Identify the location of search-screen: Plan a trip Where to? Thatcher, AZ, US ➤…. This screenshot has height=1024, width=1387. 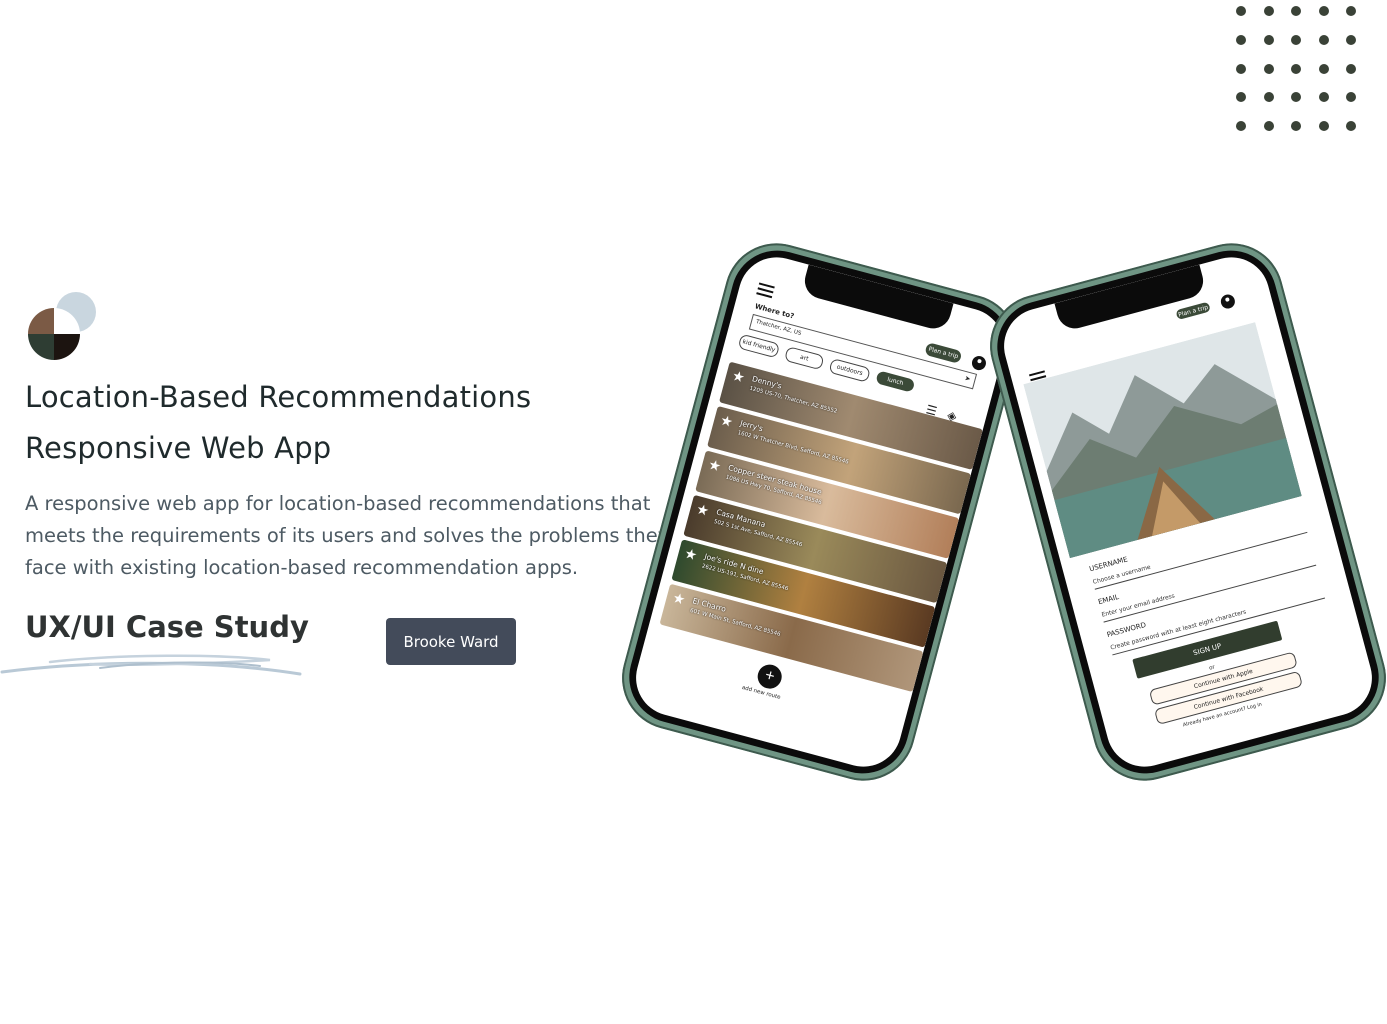
(820, 512).